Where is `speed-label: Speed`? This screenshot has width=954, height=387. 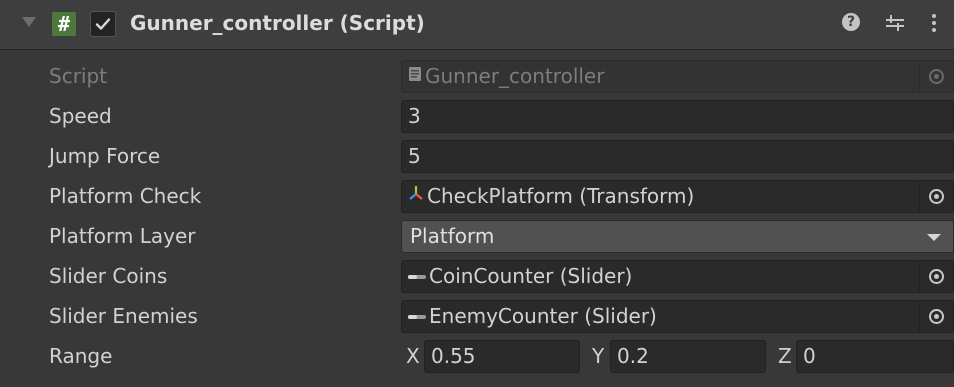
speed-label: Speed is located at coordinates (80, 116).